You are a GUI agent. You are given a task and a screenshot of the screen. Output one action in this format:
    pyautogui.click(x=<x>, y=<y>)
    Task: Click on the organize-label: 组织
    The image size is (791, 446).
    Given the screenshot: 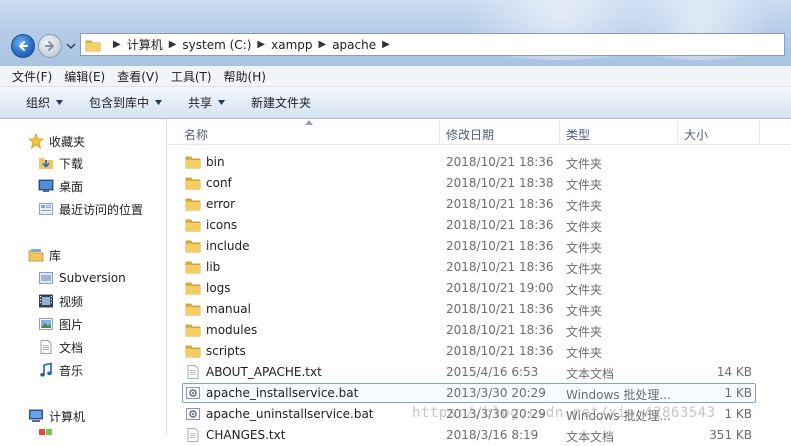 What is the action you would take?
    pyautogui.click(x=38, y=103)
    